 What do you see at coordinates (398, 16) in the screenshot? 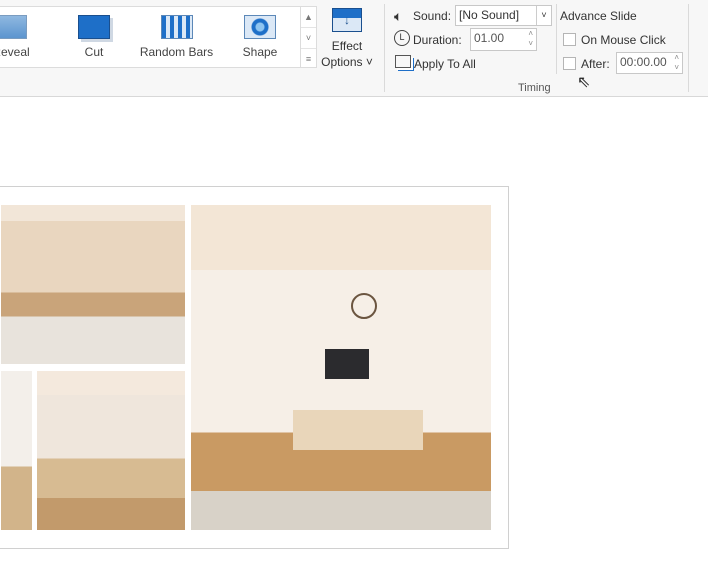
I see `sound-icon: 🔈︎` at bounding box center [398, 16].